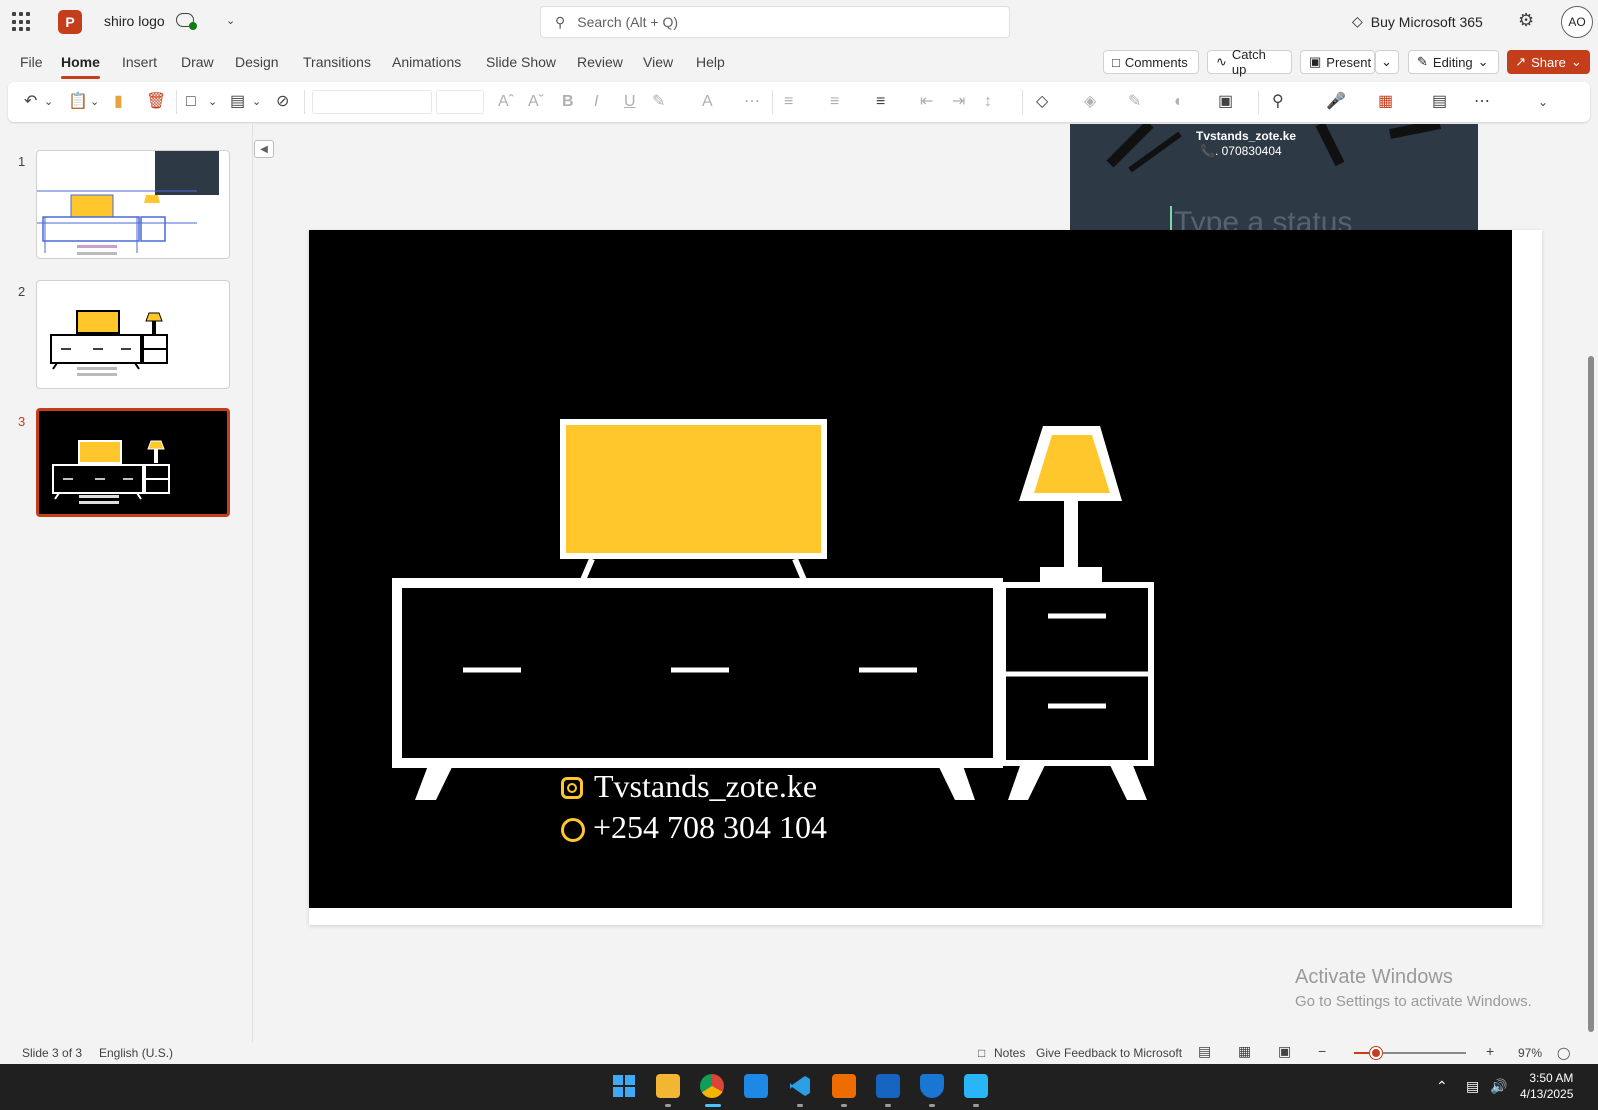 The height and width of the screenshot is (1110, 1598). Describe the element at coordinates (426, 62) in the screenshot. I see `tab-animations: Animations` at that location.